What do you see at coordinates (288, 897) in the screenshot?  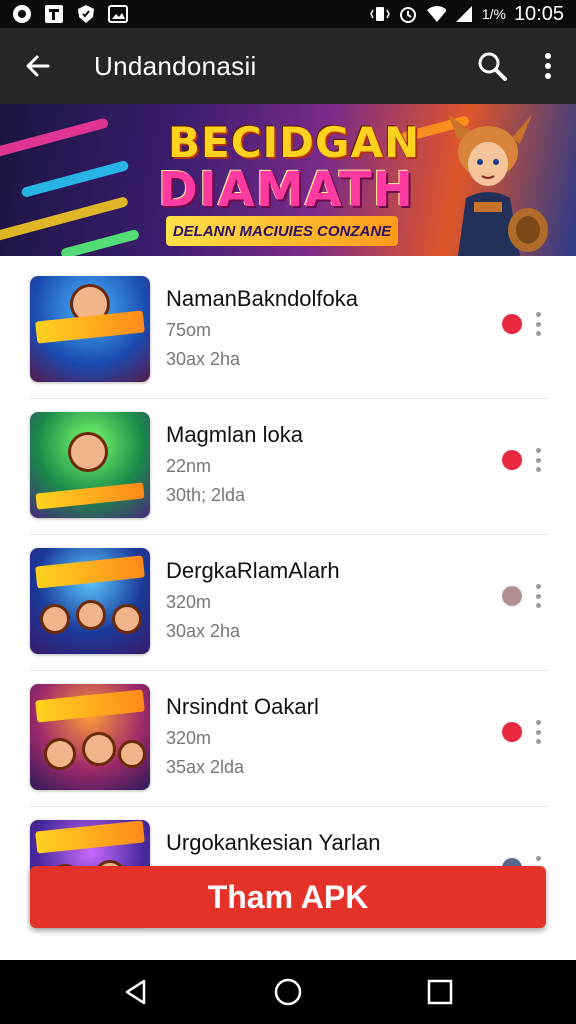 I see `download-apk-button: Tham APK` at bounding box center [288, 897].